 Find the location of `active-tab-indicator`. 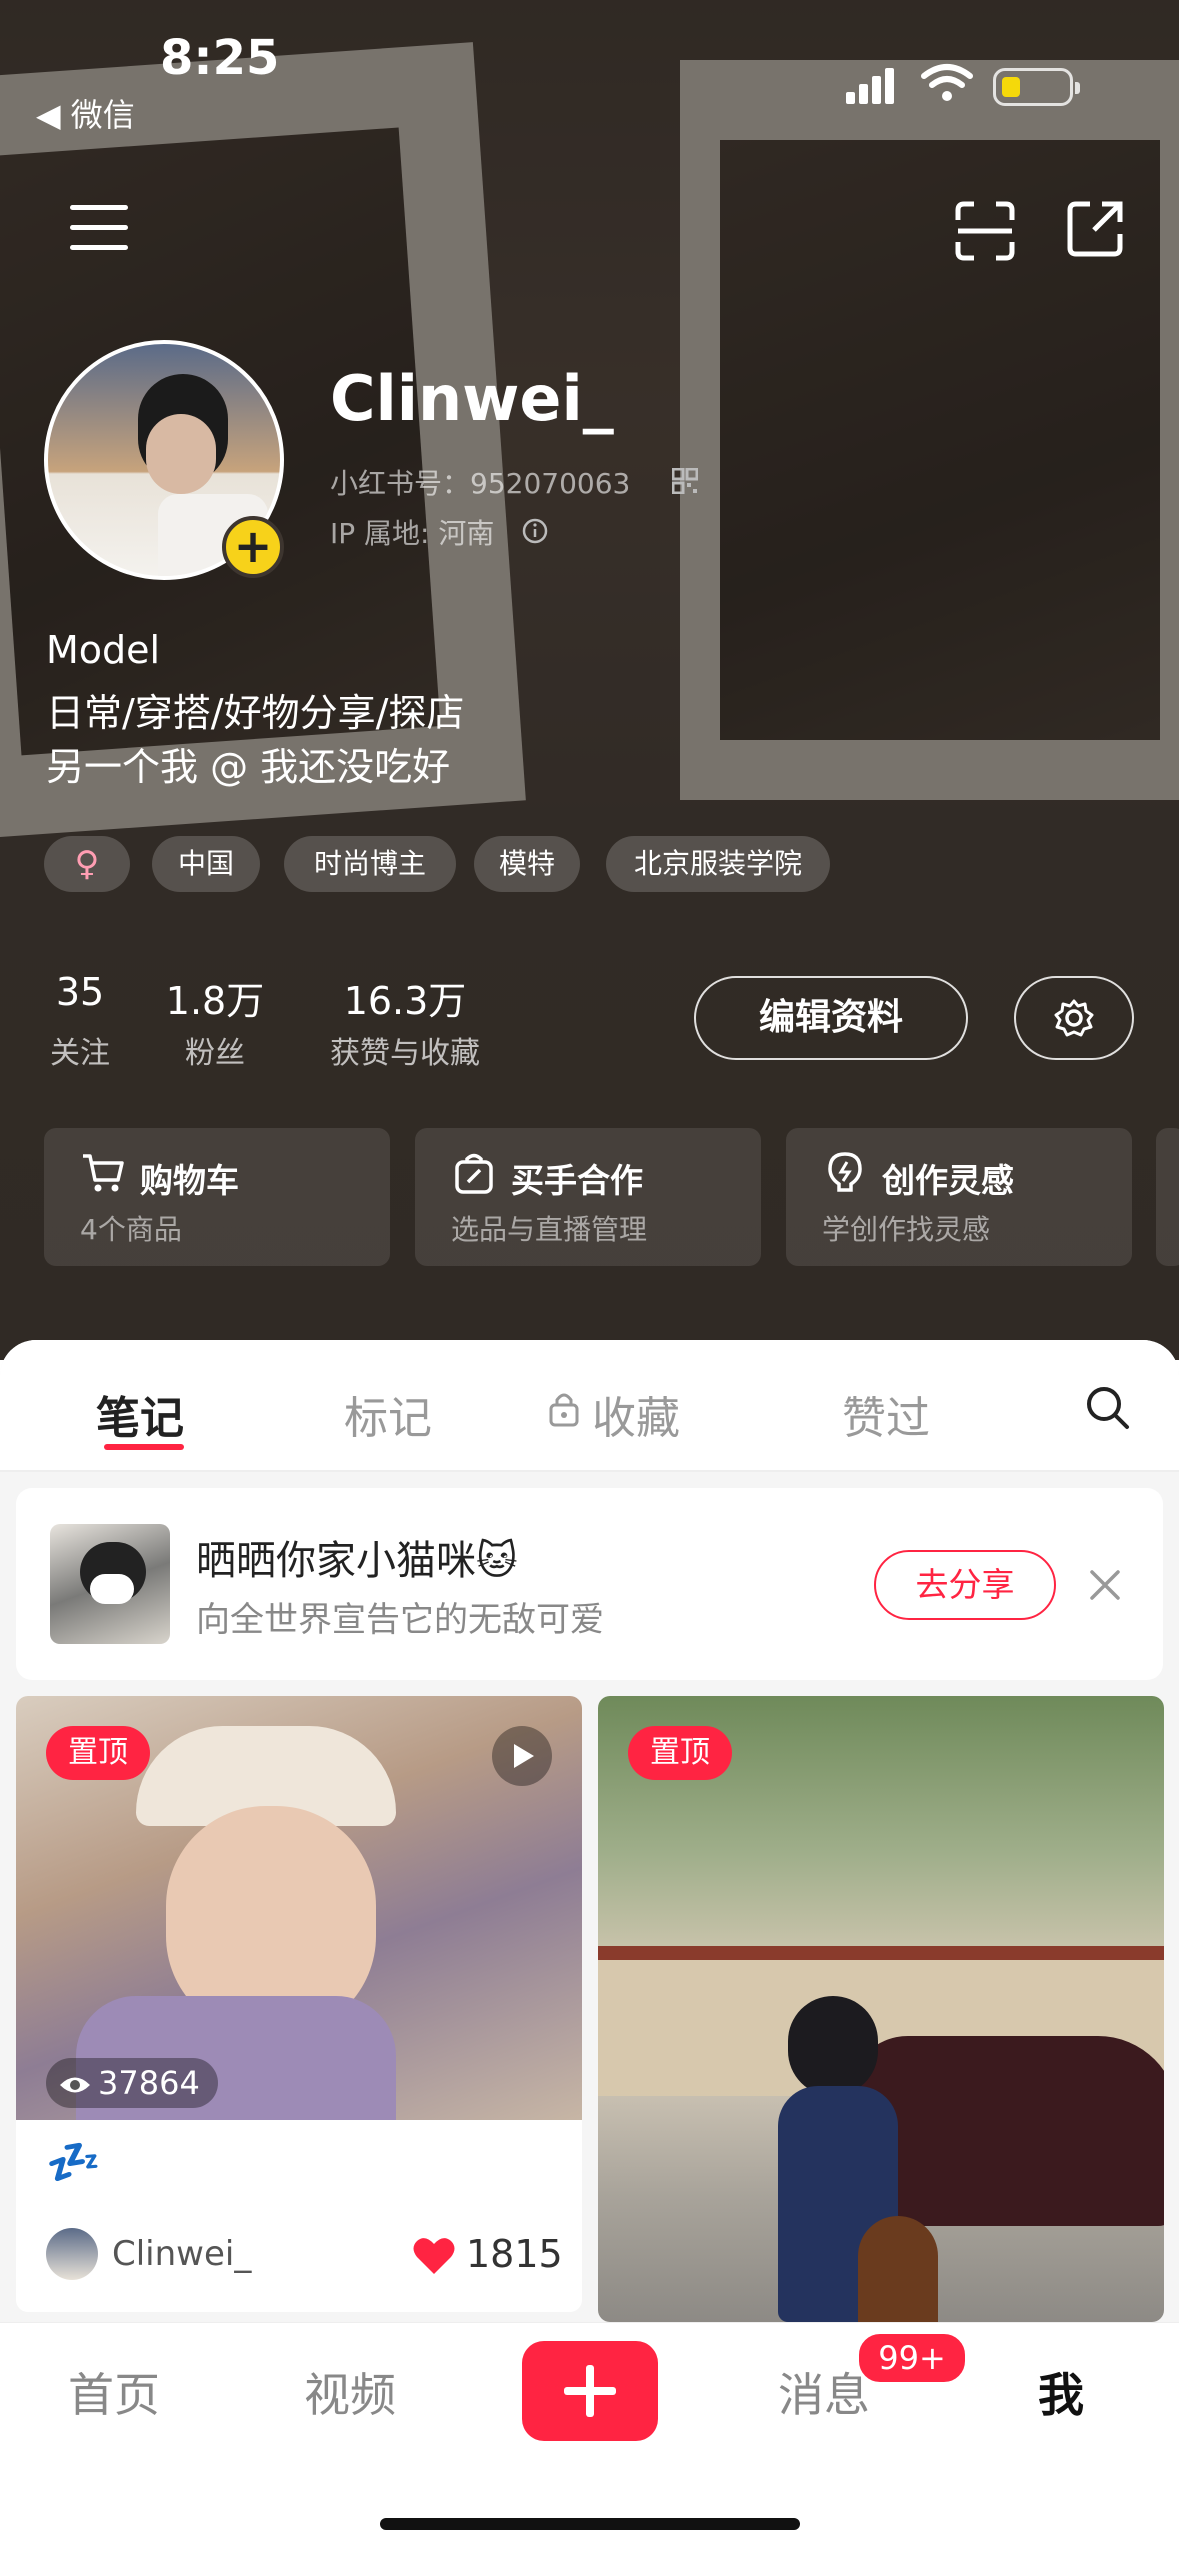

active-tab-indicator is located at coordinates (144, 1447).